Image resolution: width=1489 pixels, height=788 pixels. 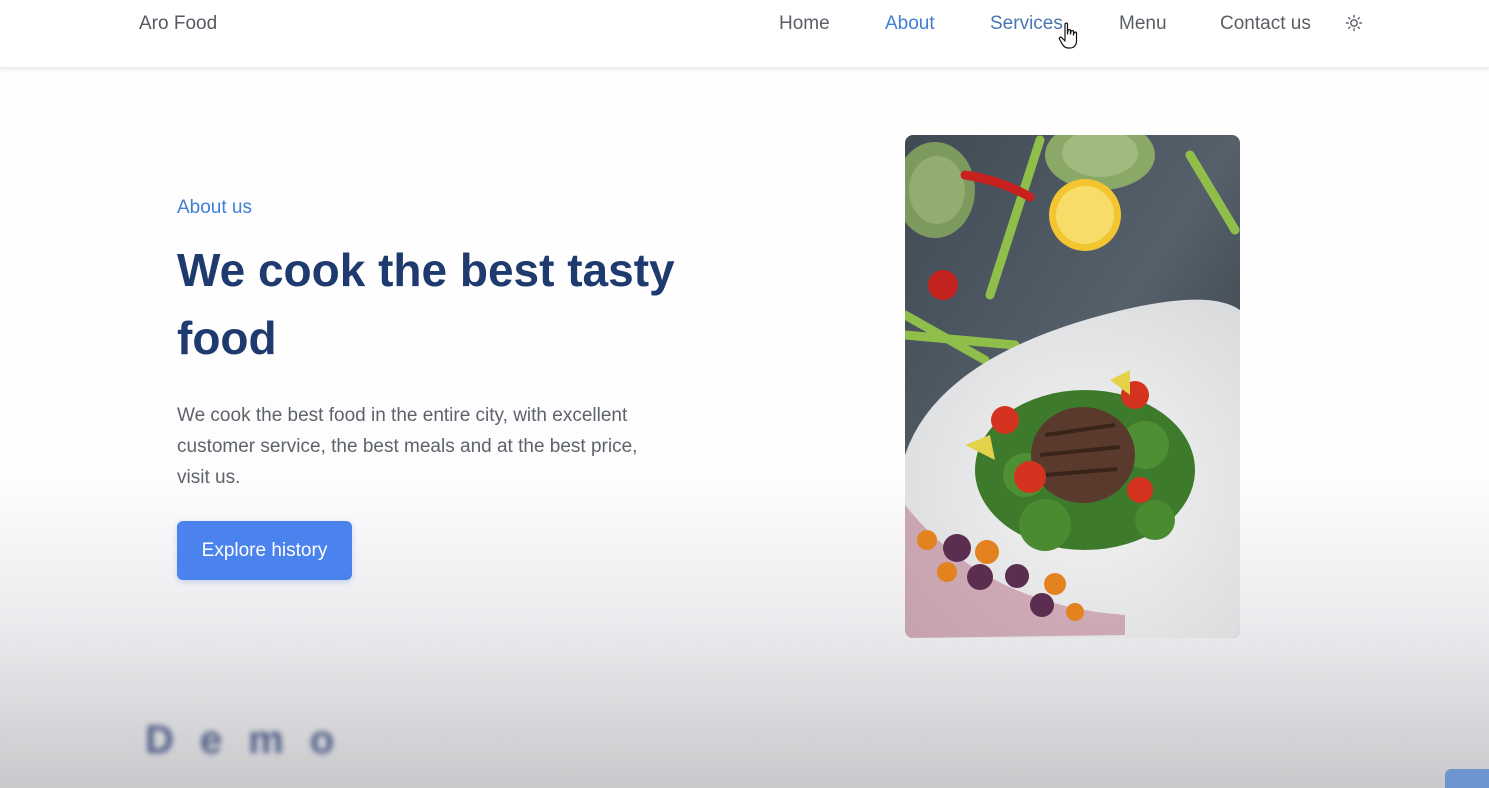 I want to click on nav-contact: Contact us, so click(x=1265, y=24).